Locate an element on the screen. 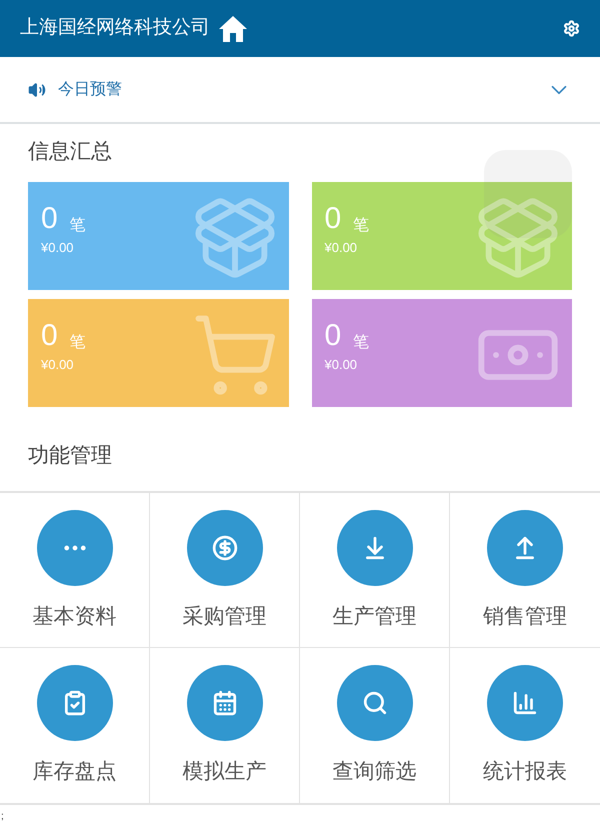  alert-bar: 今日预警 is located at coordinates (300, 90).